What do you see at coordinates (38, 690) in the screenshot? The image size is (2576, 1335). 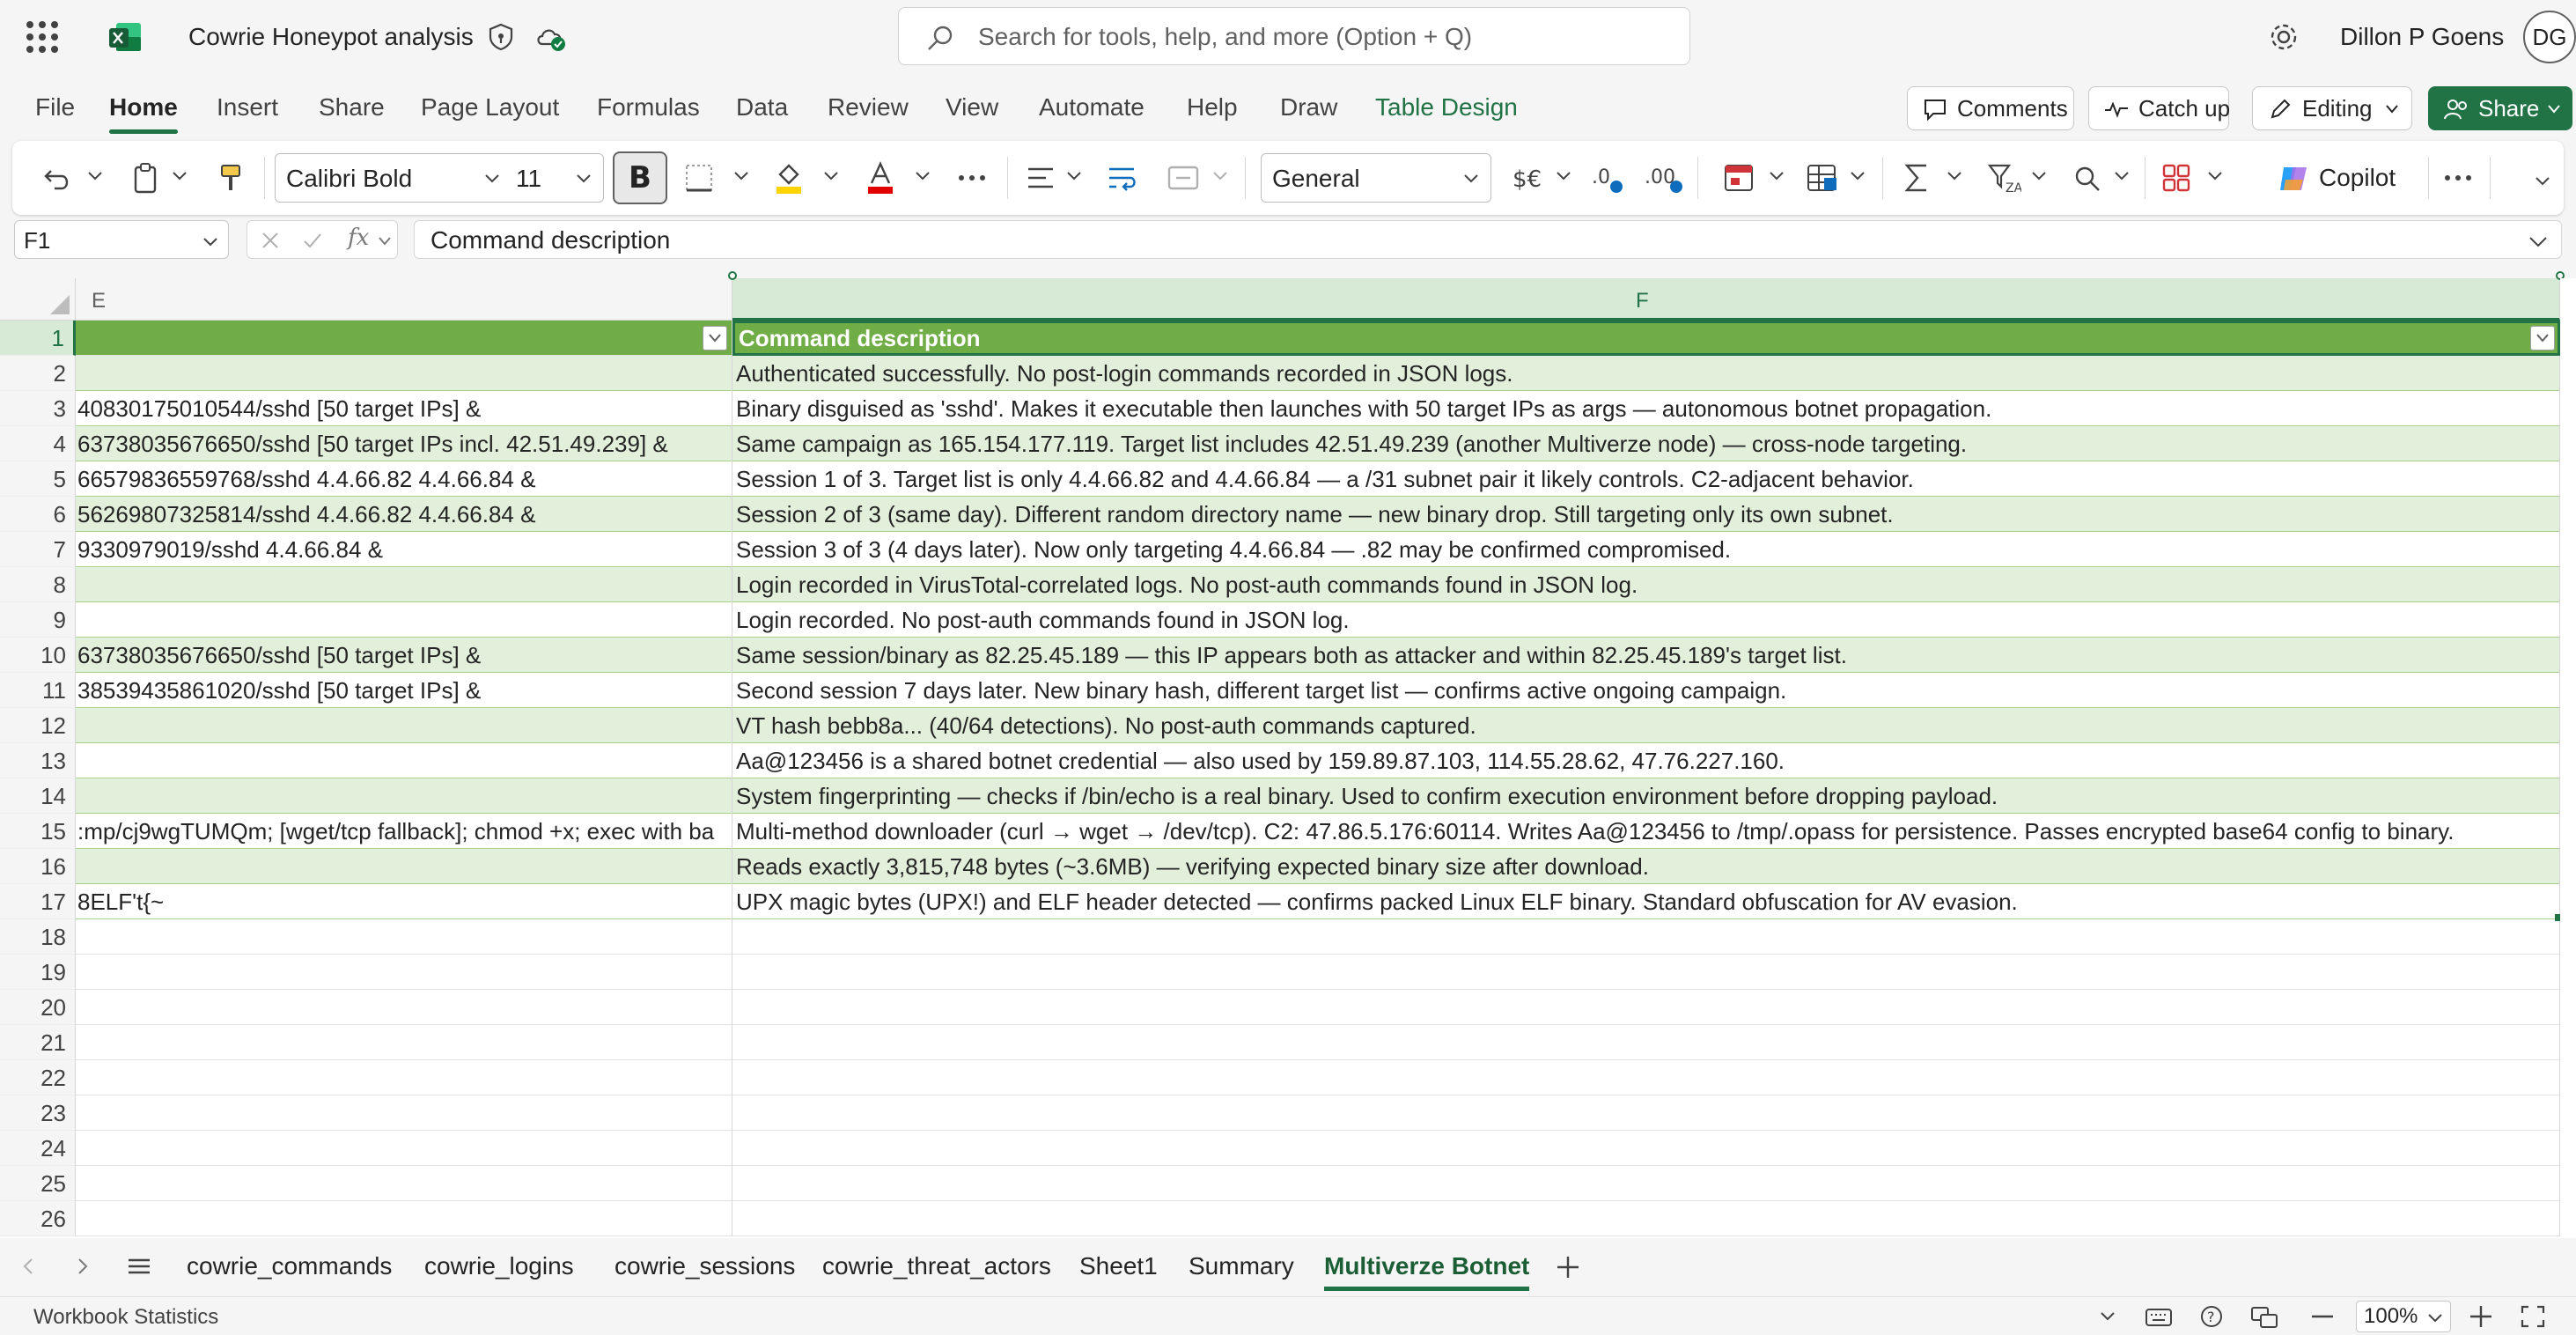 I see `row-header: 11` at bounding box center [38, 690].